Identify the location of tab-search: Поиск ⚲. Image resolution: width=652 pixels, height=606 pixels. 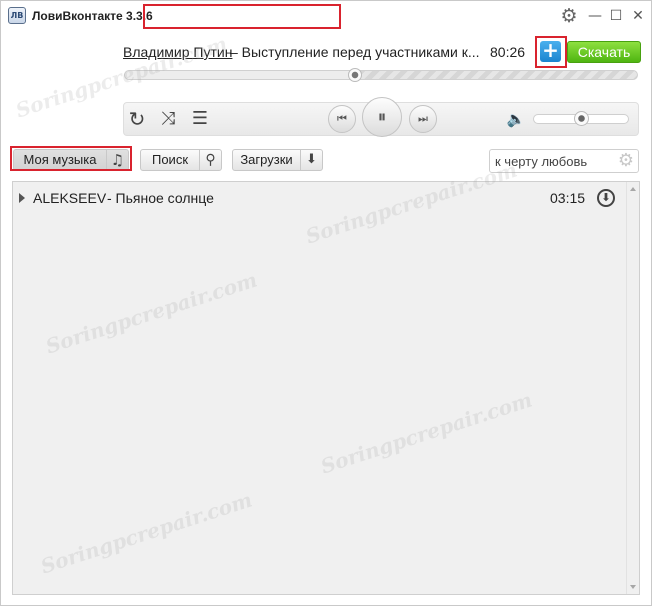
(181, 160).